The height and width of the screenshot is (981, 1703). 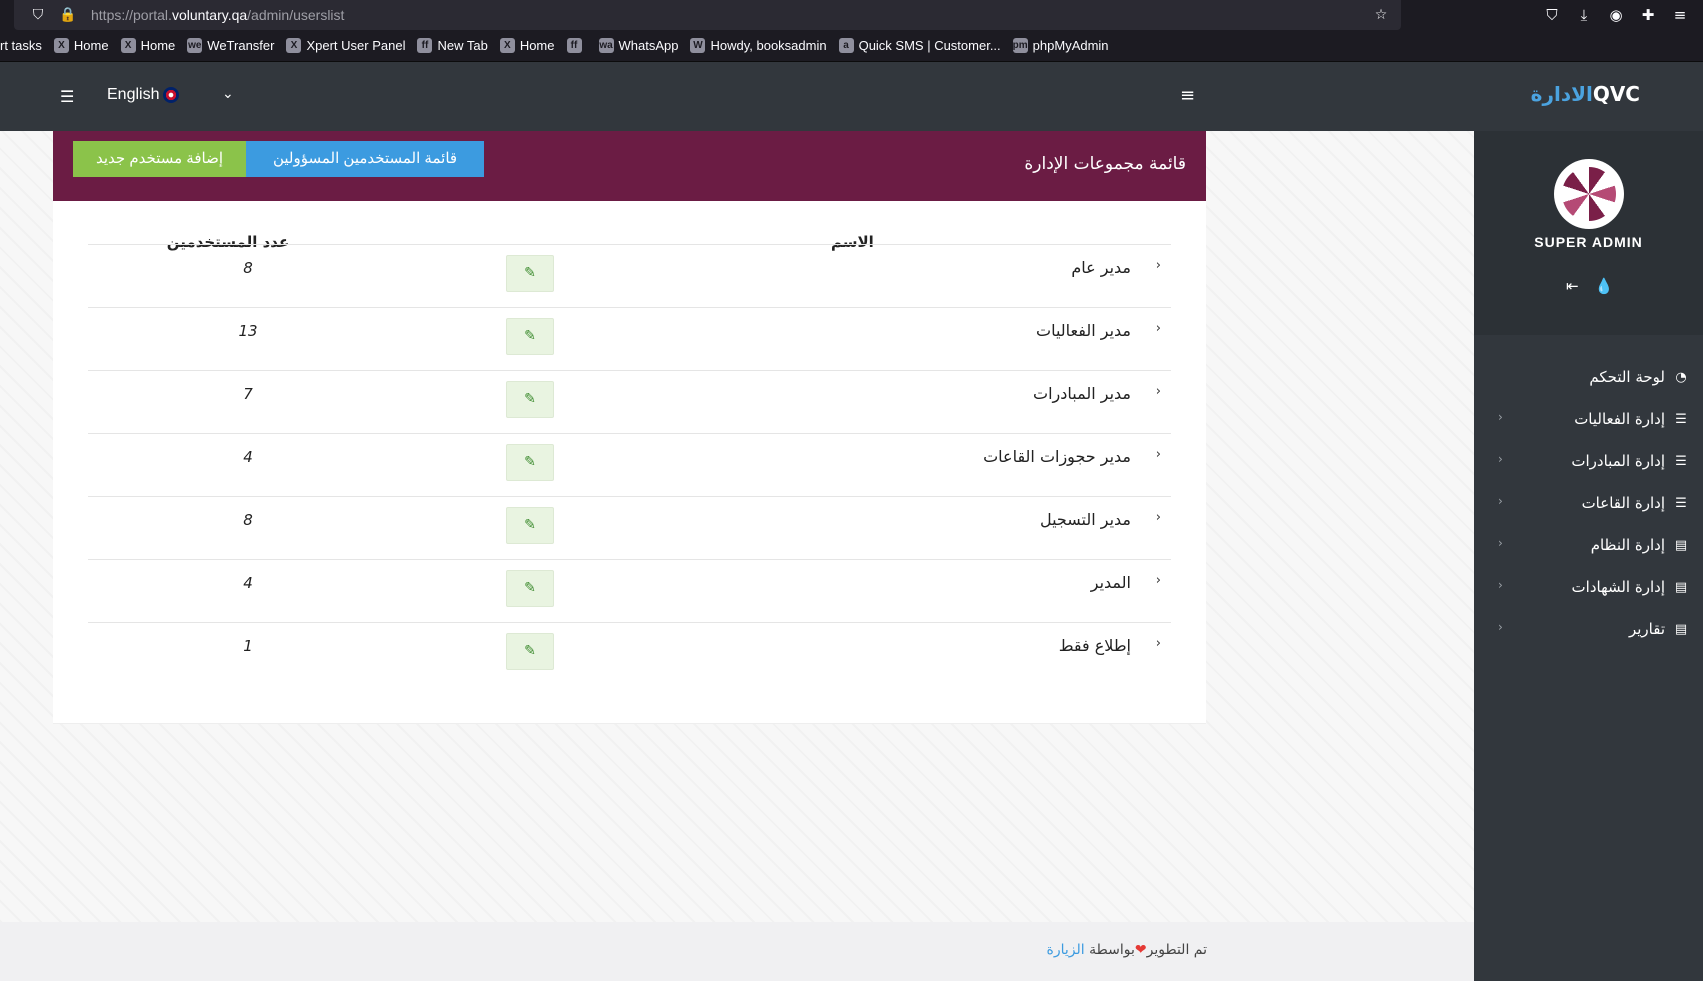 I want to click on pocket-icon: ⛉, so click(x=1552, y=15).